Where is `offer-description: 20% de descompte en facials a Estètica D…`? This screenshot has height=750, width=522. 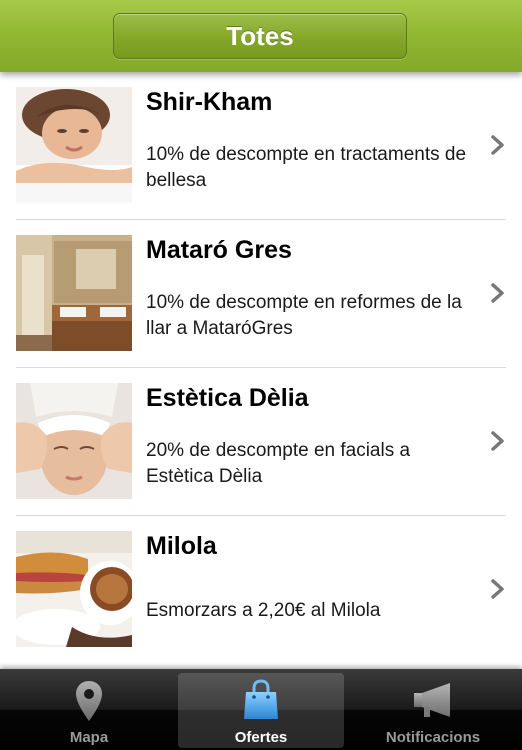
offer-description: 20% de descompte en facials a Estètica D… is located at coordinates (278, 463).